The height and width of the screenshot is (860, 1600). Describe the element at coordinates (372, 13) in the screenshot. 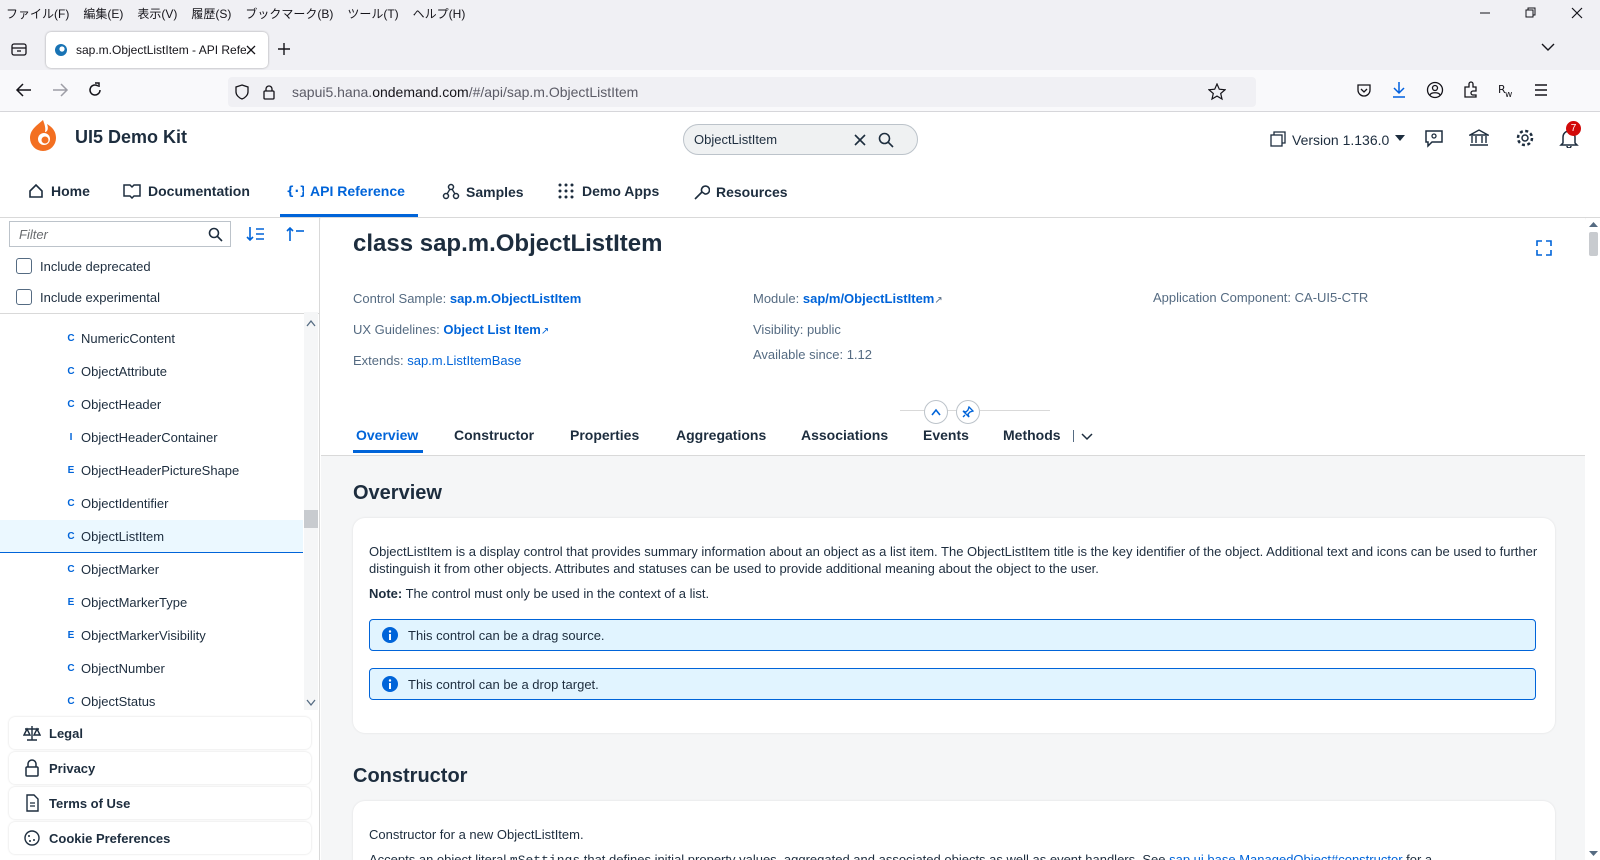

I see `menu-tools: ツール(T)` at that location.